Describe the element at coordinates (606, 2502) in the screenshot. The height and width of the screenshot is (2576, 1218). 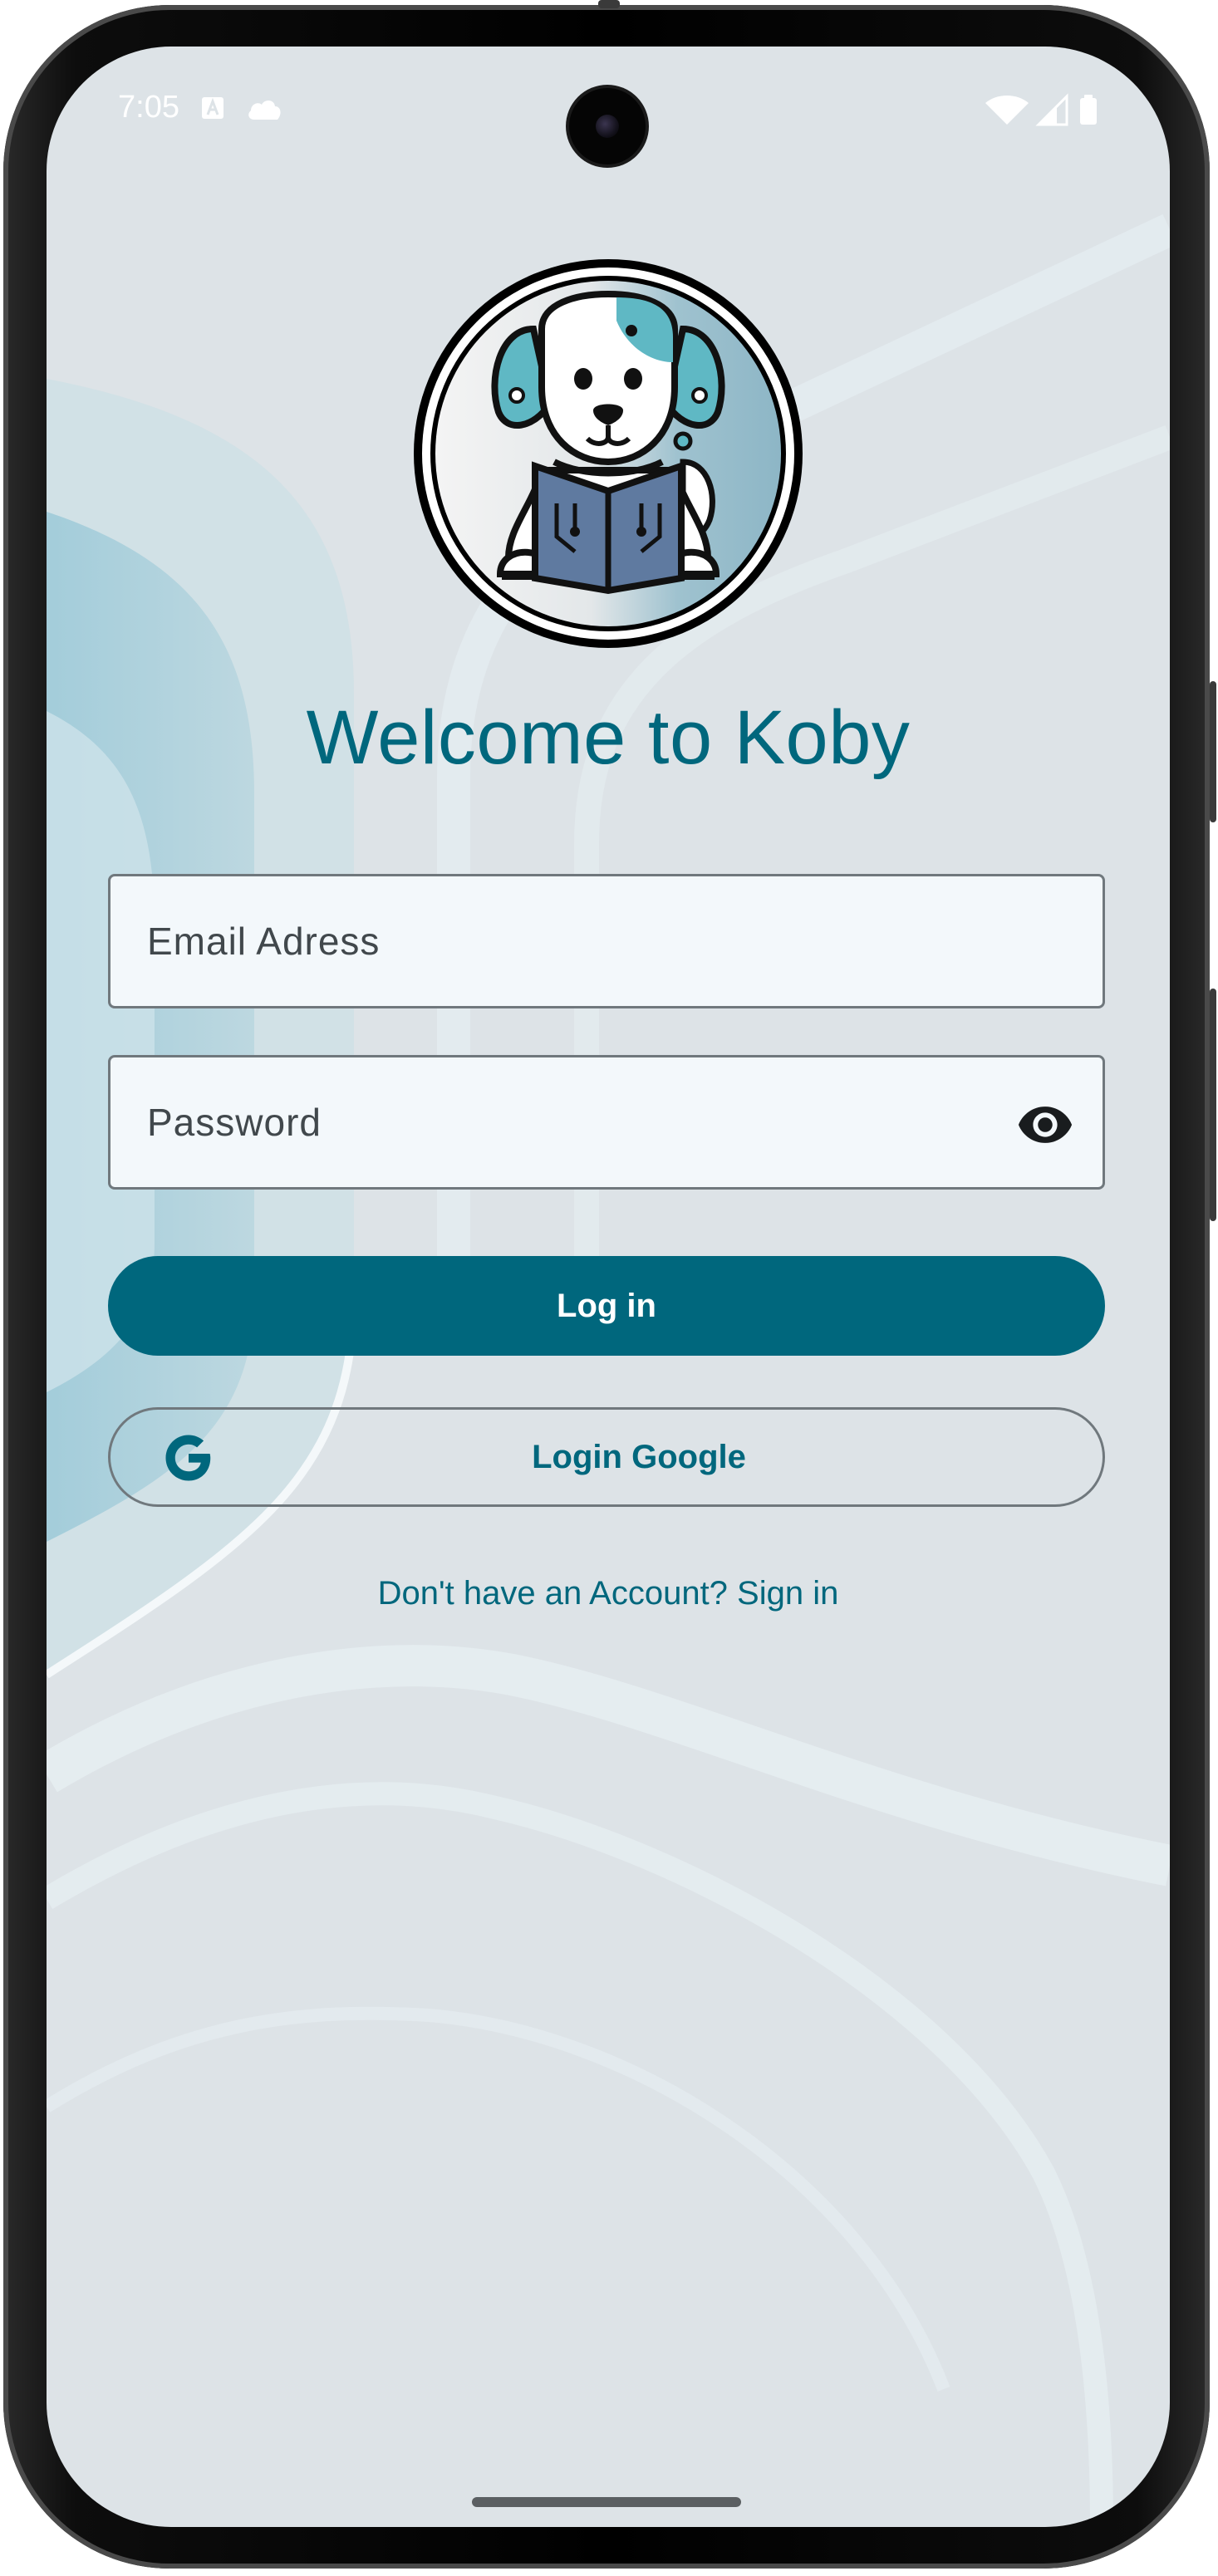
I see `home-indicator` at that location.